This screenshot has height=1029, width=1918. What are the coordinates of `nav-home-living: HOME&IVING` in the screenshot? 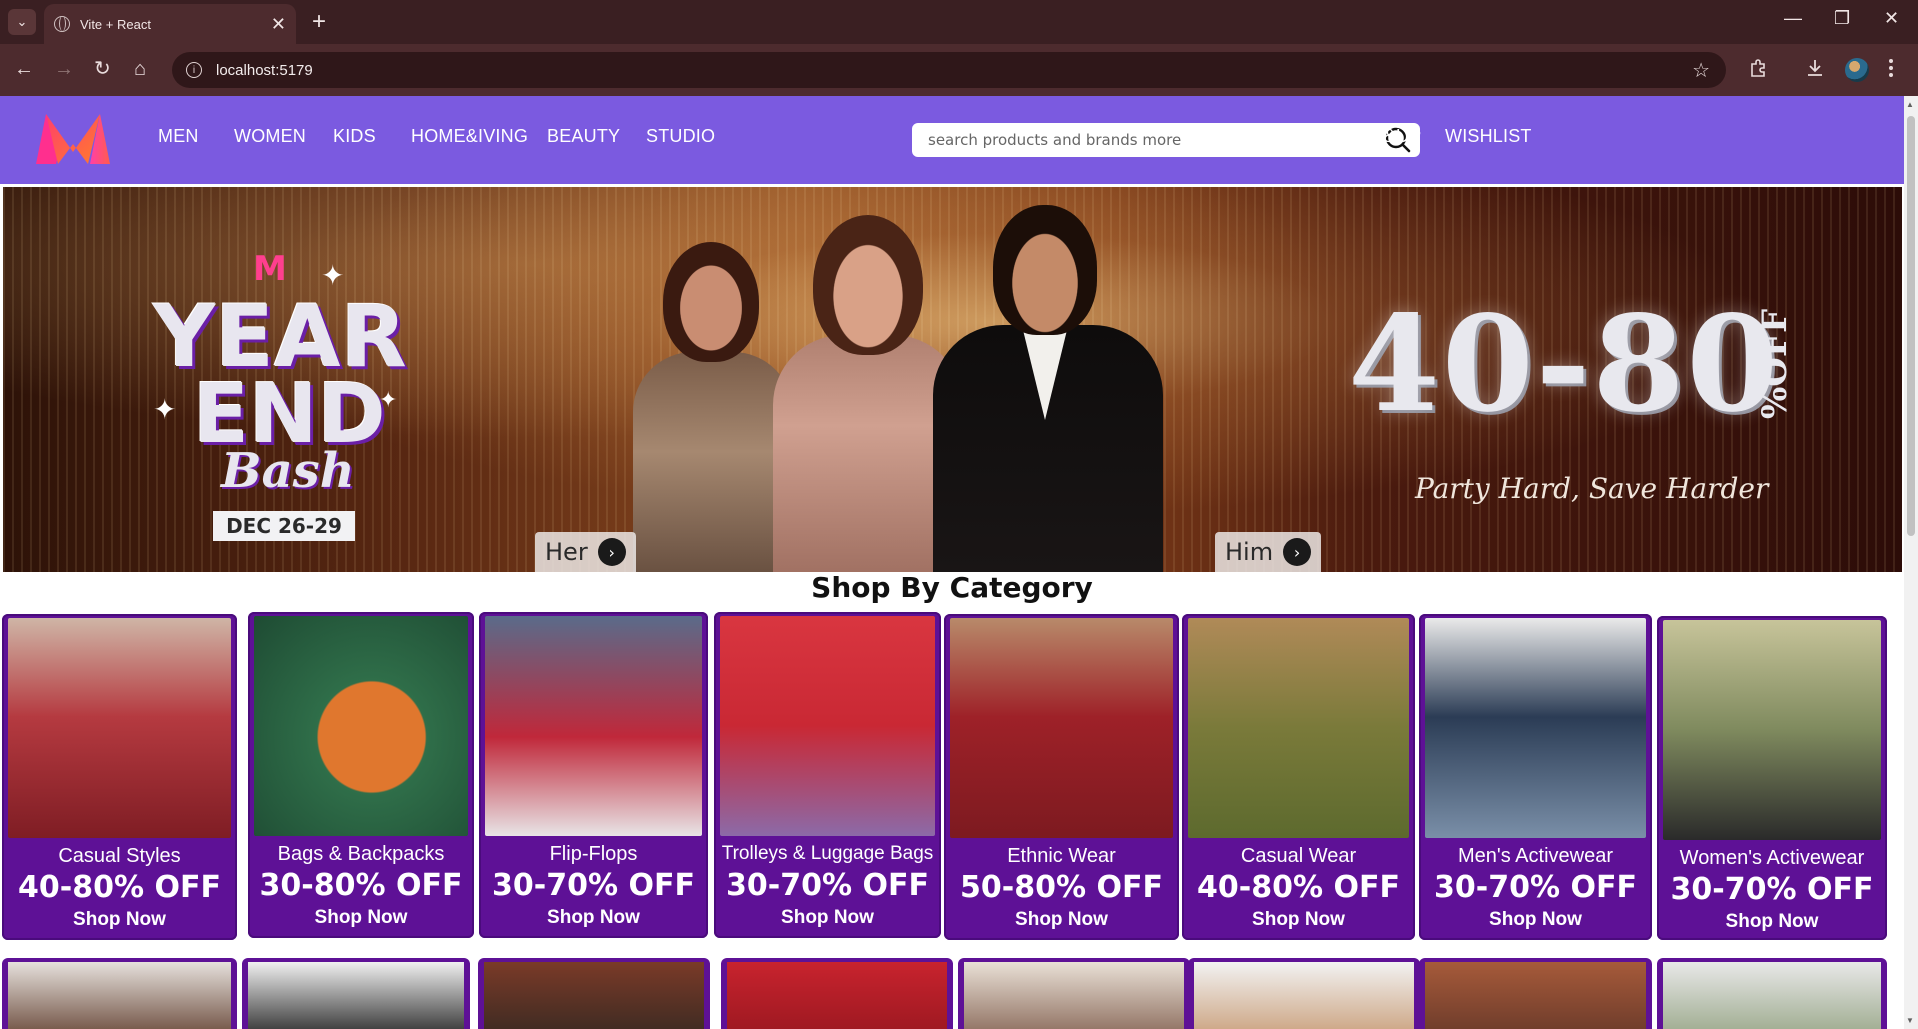 It's located at (469, 136).